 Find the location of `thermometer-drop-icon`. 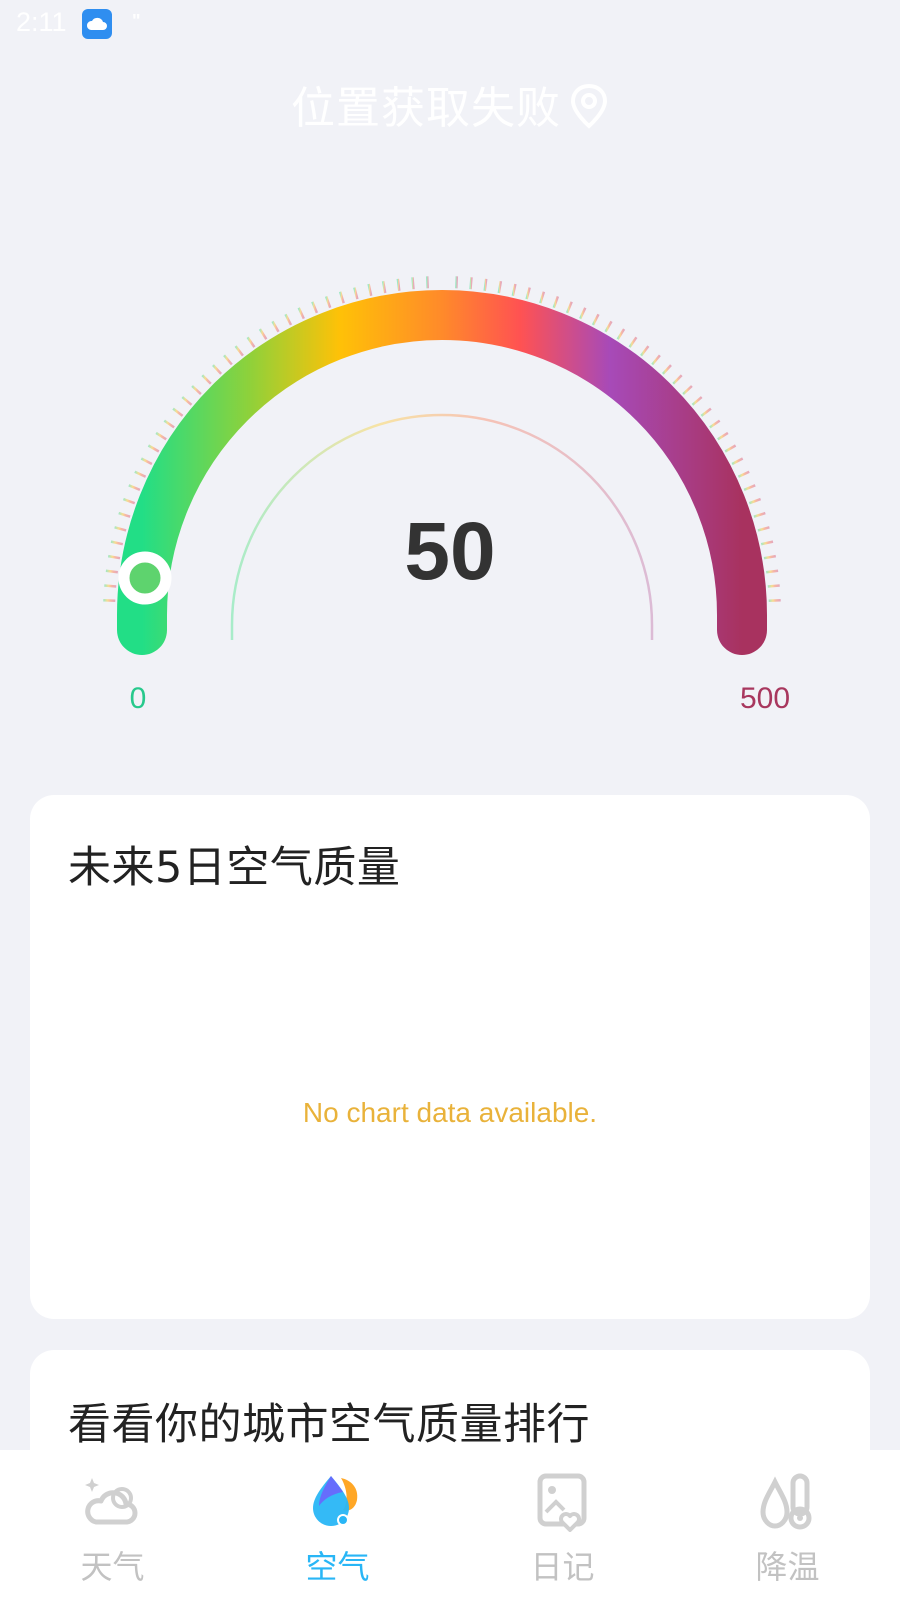

thermometer-drop-icon is located at coordinates (786, 1501).